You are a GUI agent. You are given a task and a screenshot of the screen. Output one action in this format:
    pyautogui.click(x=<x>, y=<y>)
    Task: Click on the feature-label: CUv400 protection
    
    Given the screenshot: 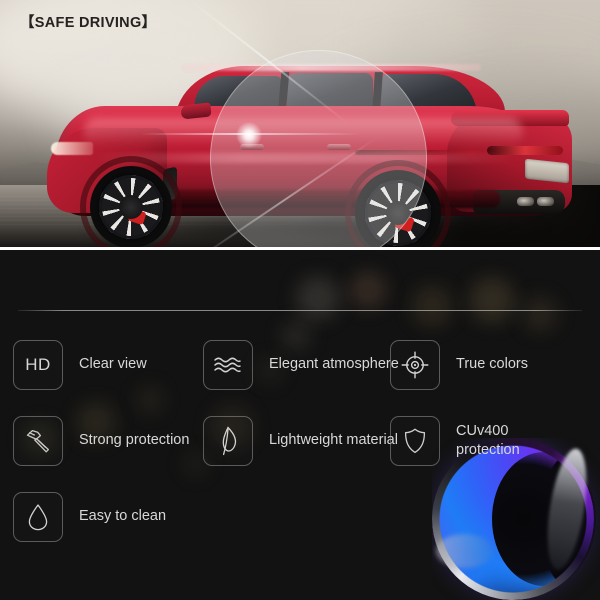 What is the action you would take?
    pyautogui.click(x=488, y=440)
    